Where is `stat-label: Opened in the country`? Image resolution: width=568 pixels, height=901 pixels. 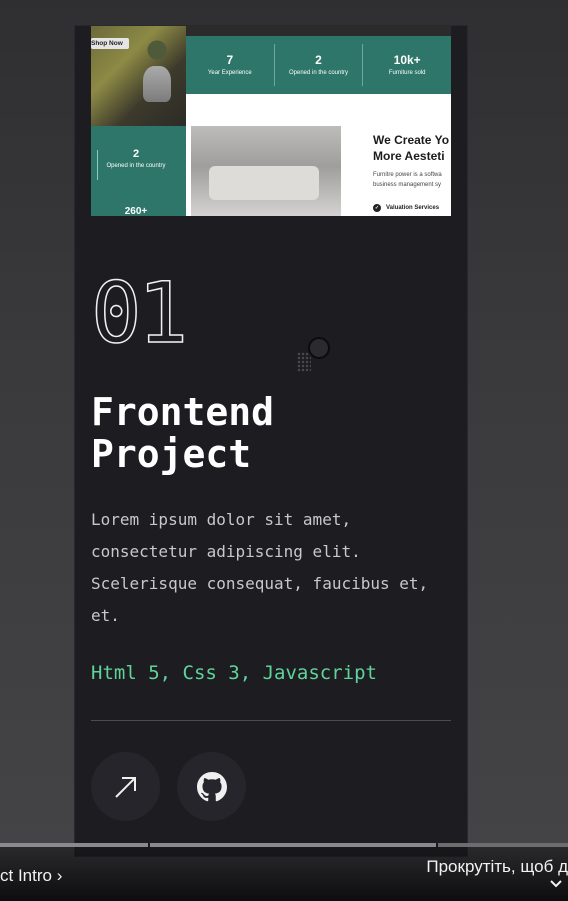
stat-label: Opened in the country is located at coordinates (318, 73).